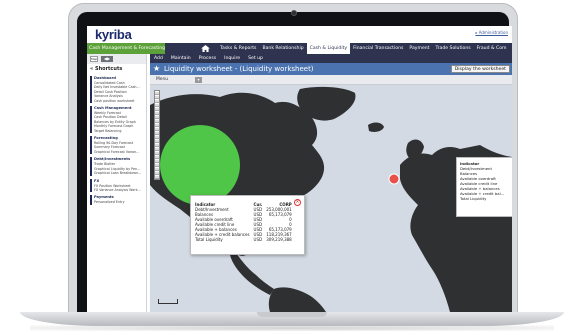  I want to click on action-tab: Add, so click(158, 58).